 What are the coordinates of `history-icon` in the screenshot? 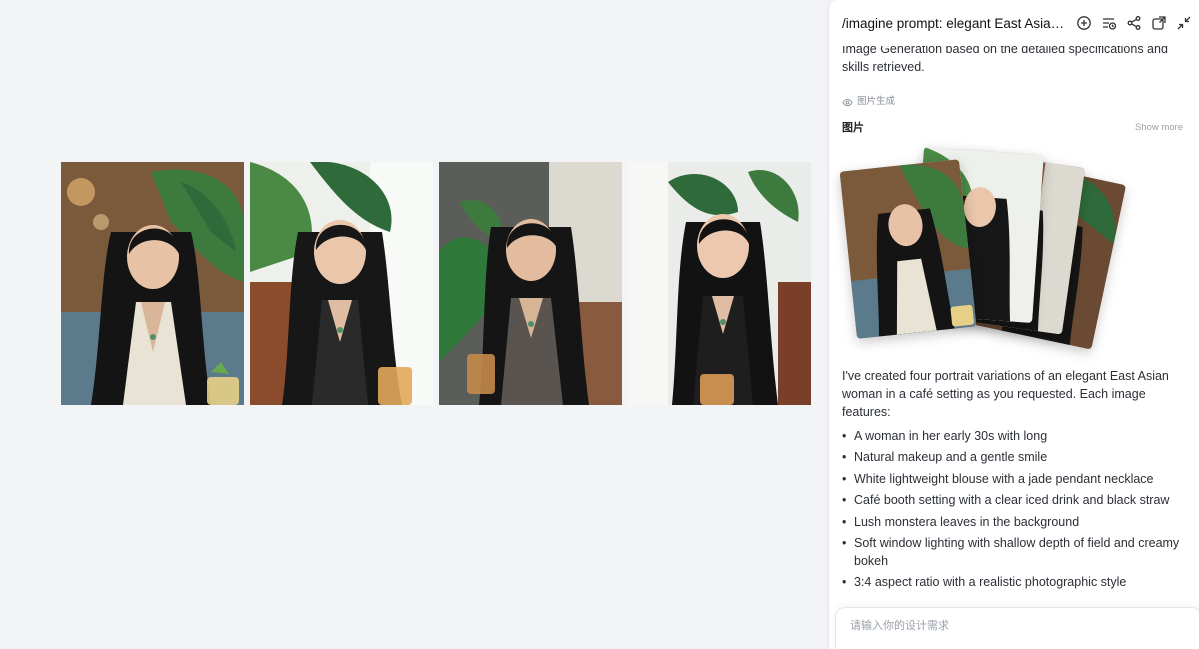 It's located at (1109, 23).